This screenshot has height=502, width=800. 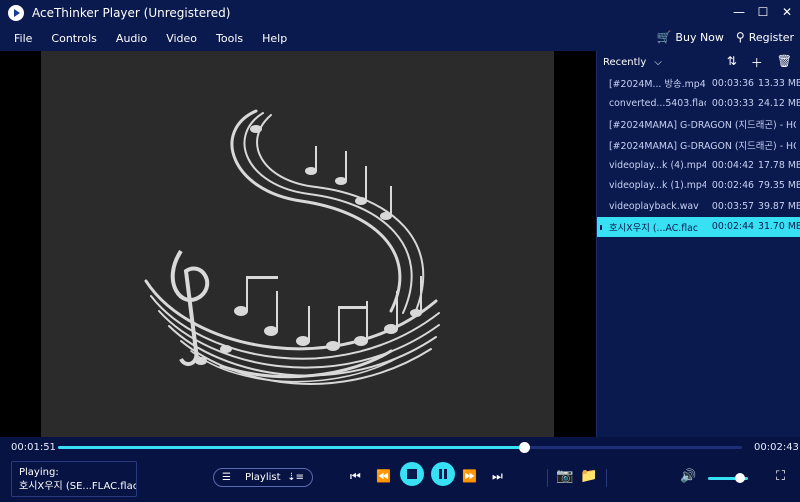 I want to click on playlist-item: converted...5403.flac 00:03:33 24.12 MB, so click(x=698, y=104).